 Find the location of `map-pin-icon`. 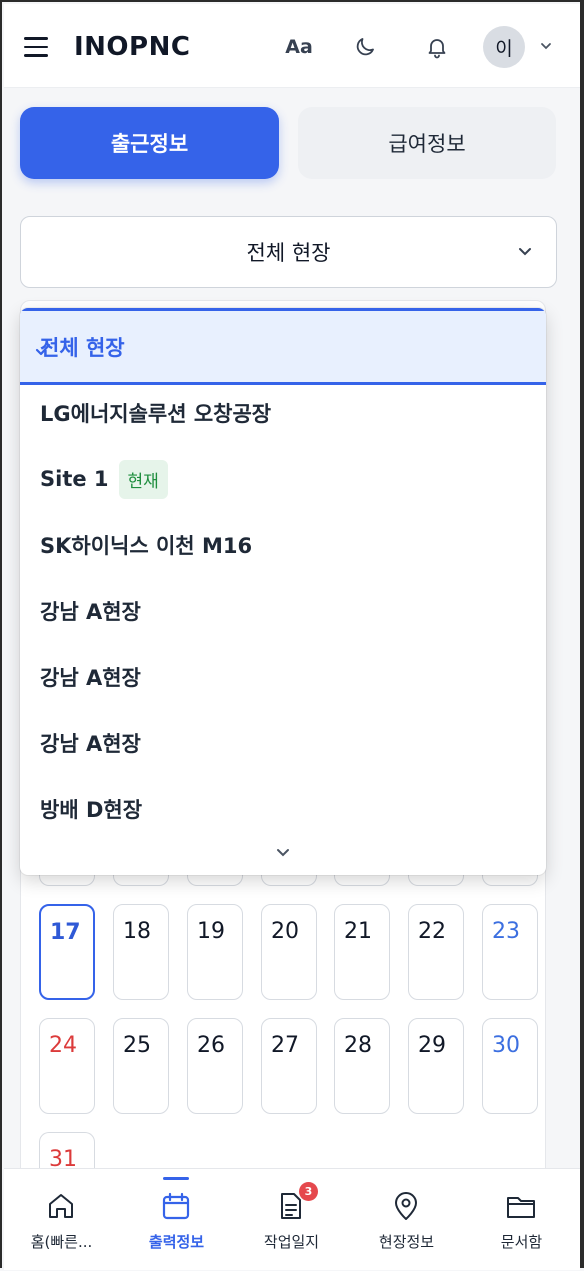

map-pin-icon is located at coordinates (406, 1206).